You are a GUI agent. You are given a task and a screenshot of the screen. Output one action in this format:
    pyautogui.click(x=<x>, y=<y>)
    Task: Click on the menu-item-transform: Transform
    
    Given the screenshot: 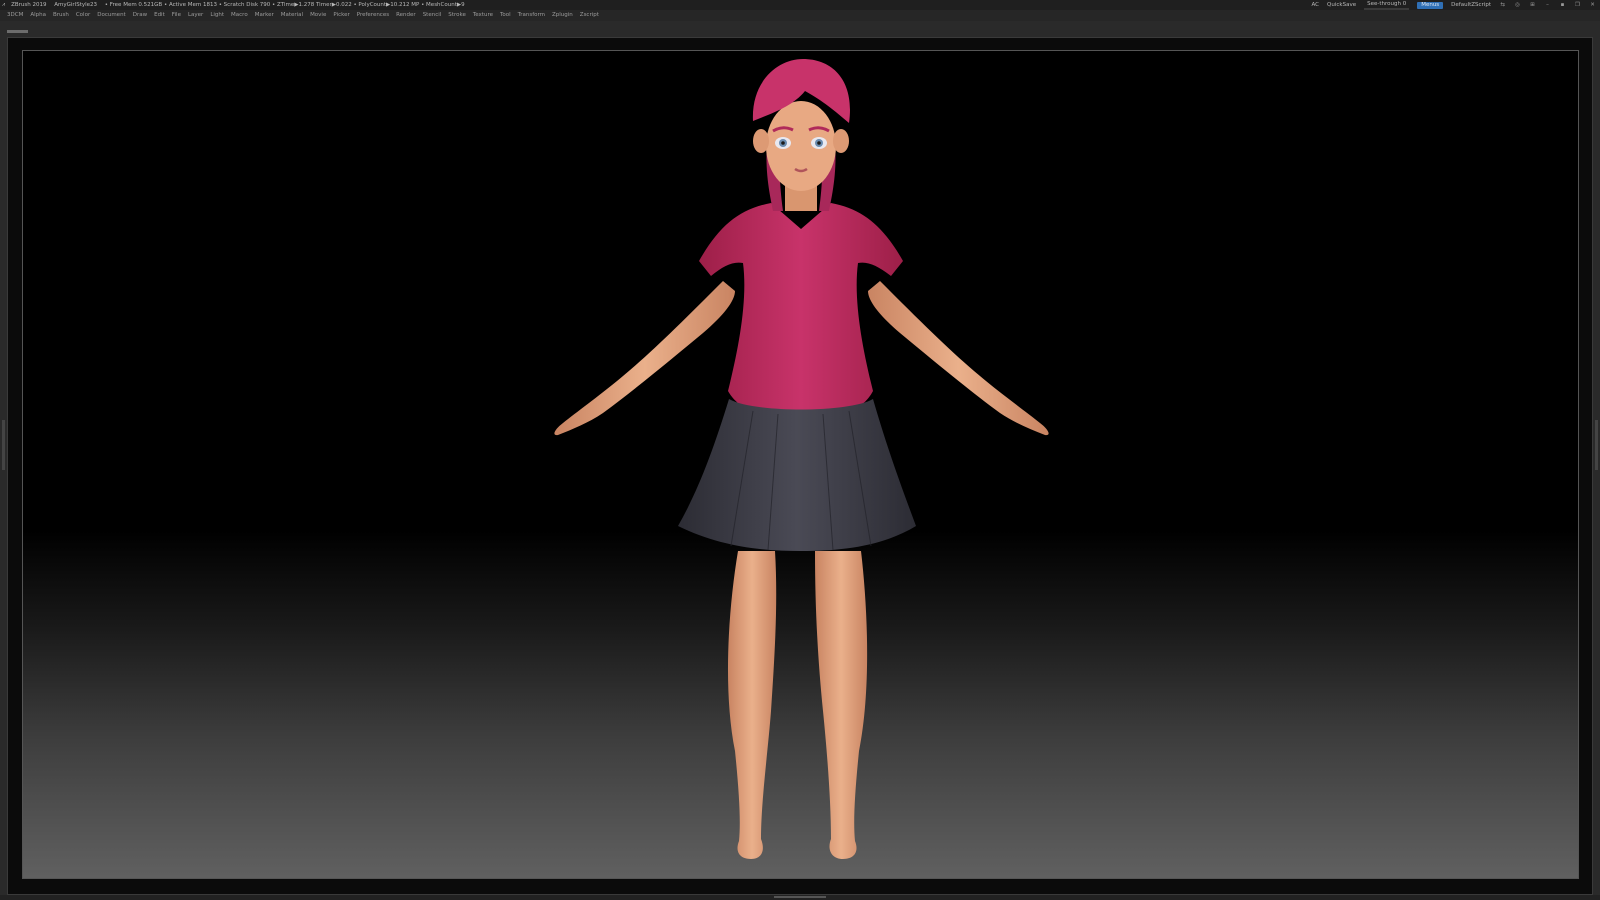 What is the action you would take?
    pyautogui.click(x=531, y=15)
    